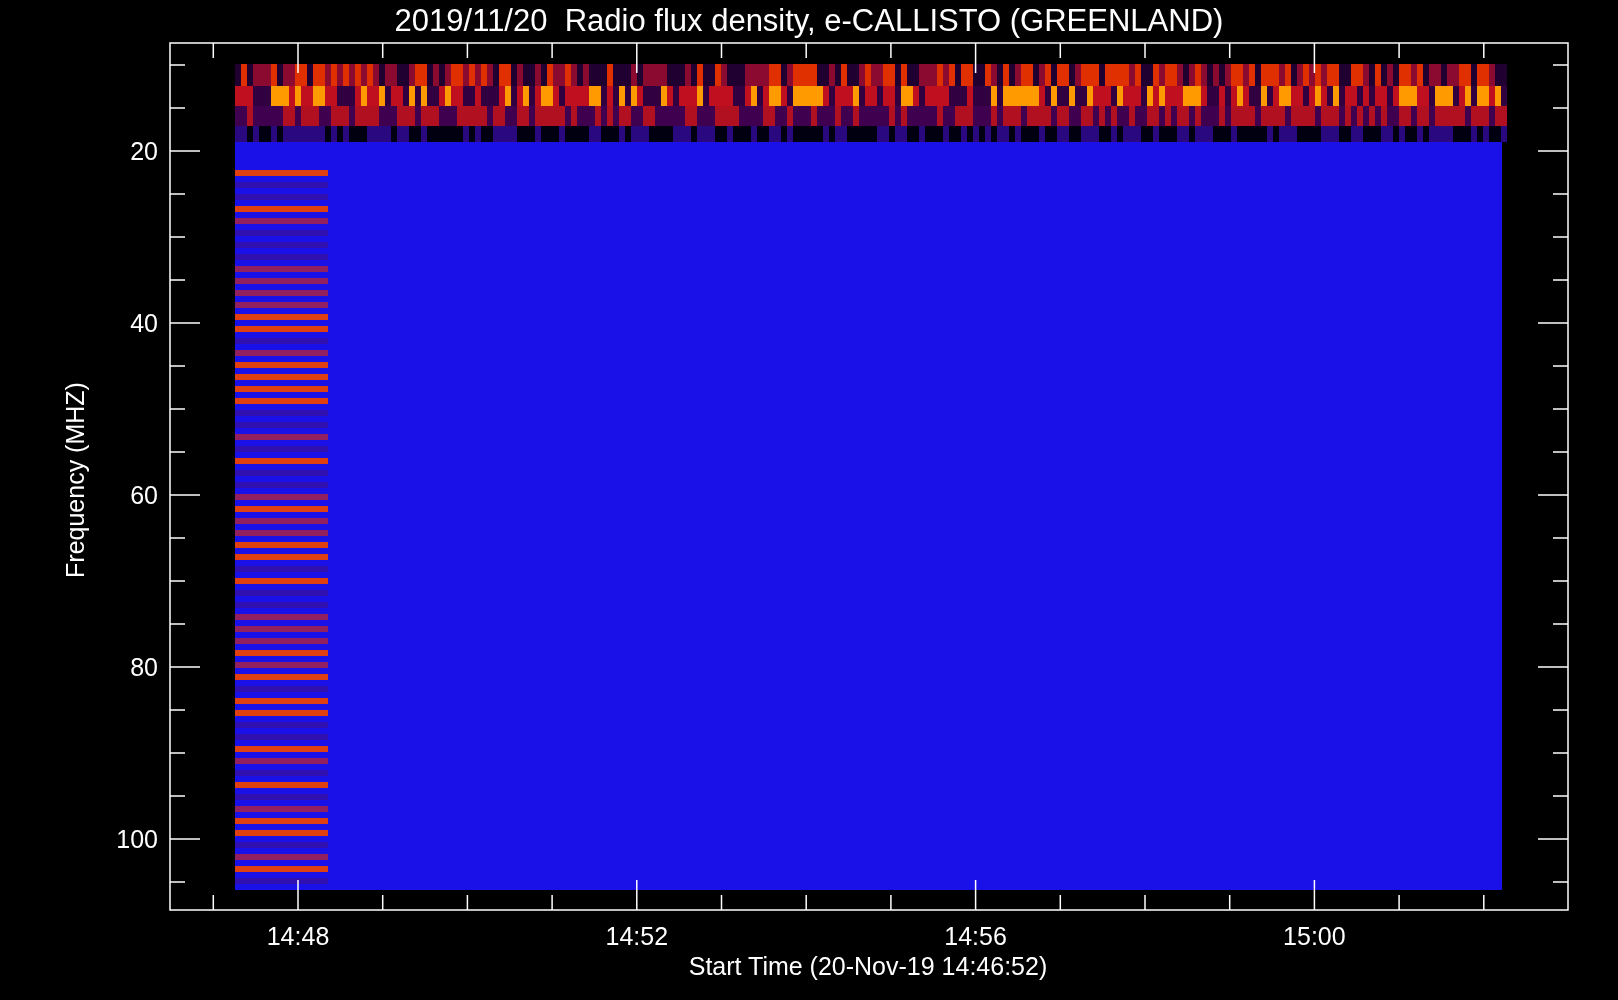 The image size is (1618, 1000). I want to click on x-tick-label: 14:56, so click(975, 936).